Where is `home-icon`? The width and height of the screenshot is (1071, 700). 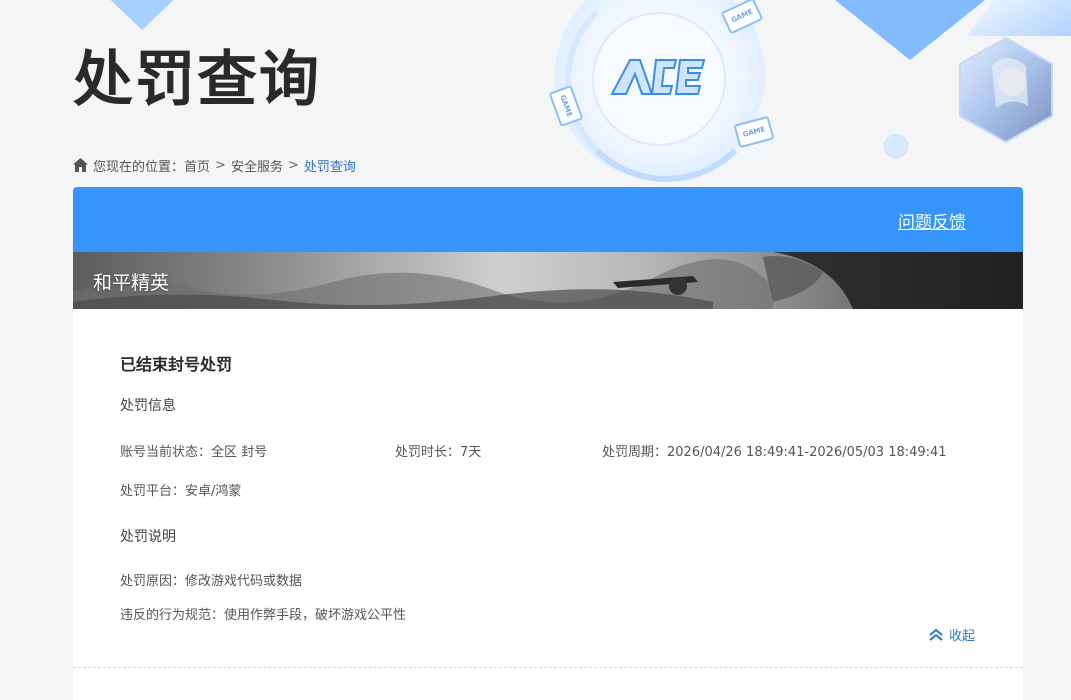
home-icon is located at coordinates (80, 165).